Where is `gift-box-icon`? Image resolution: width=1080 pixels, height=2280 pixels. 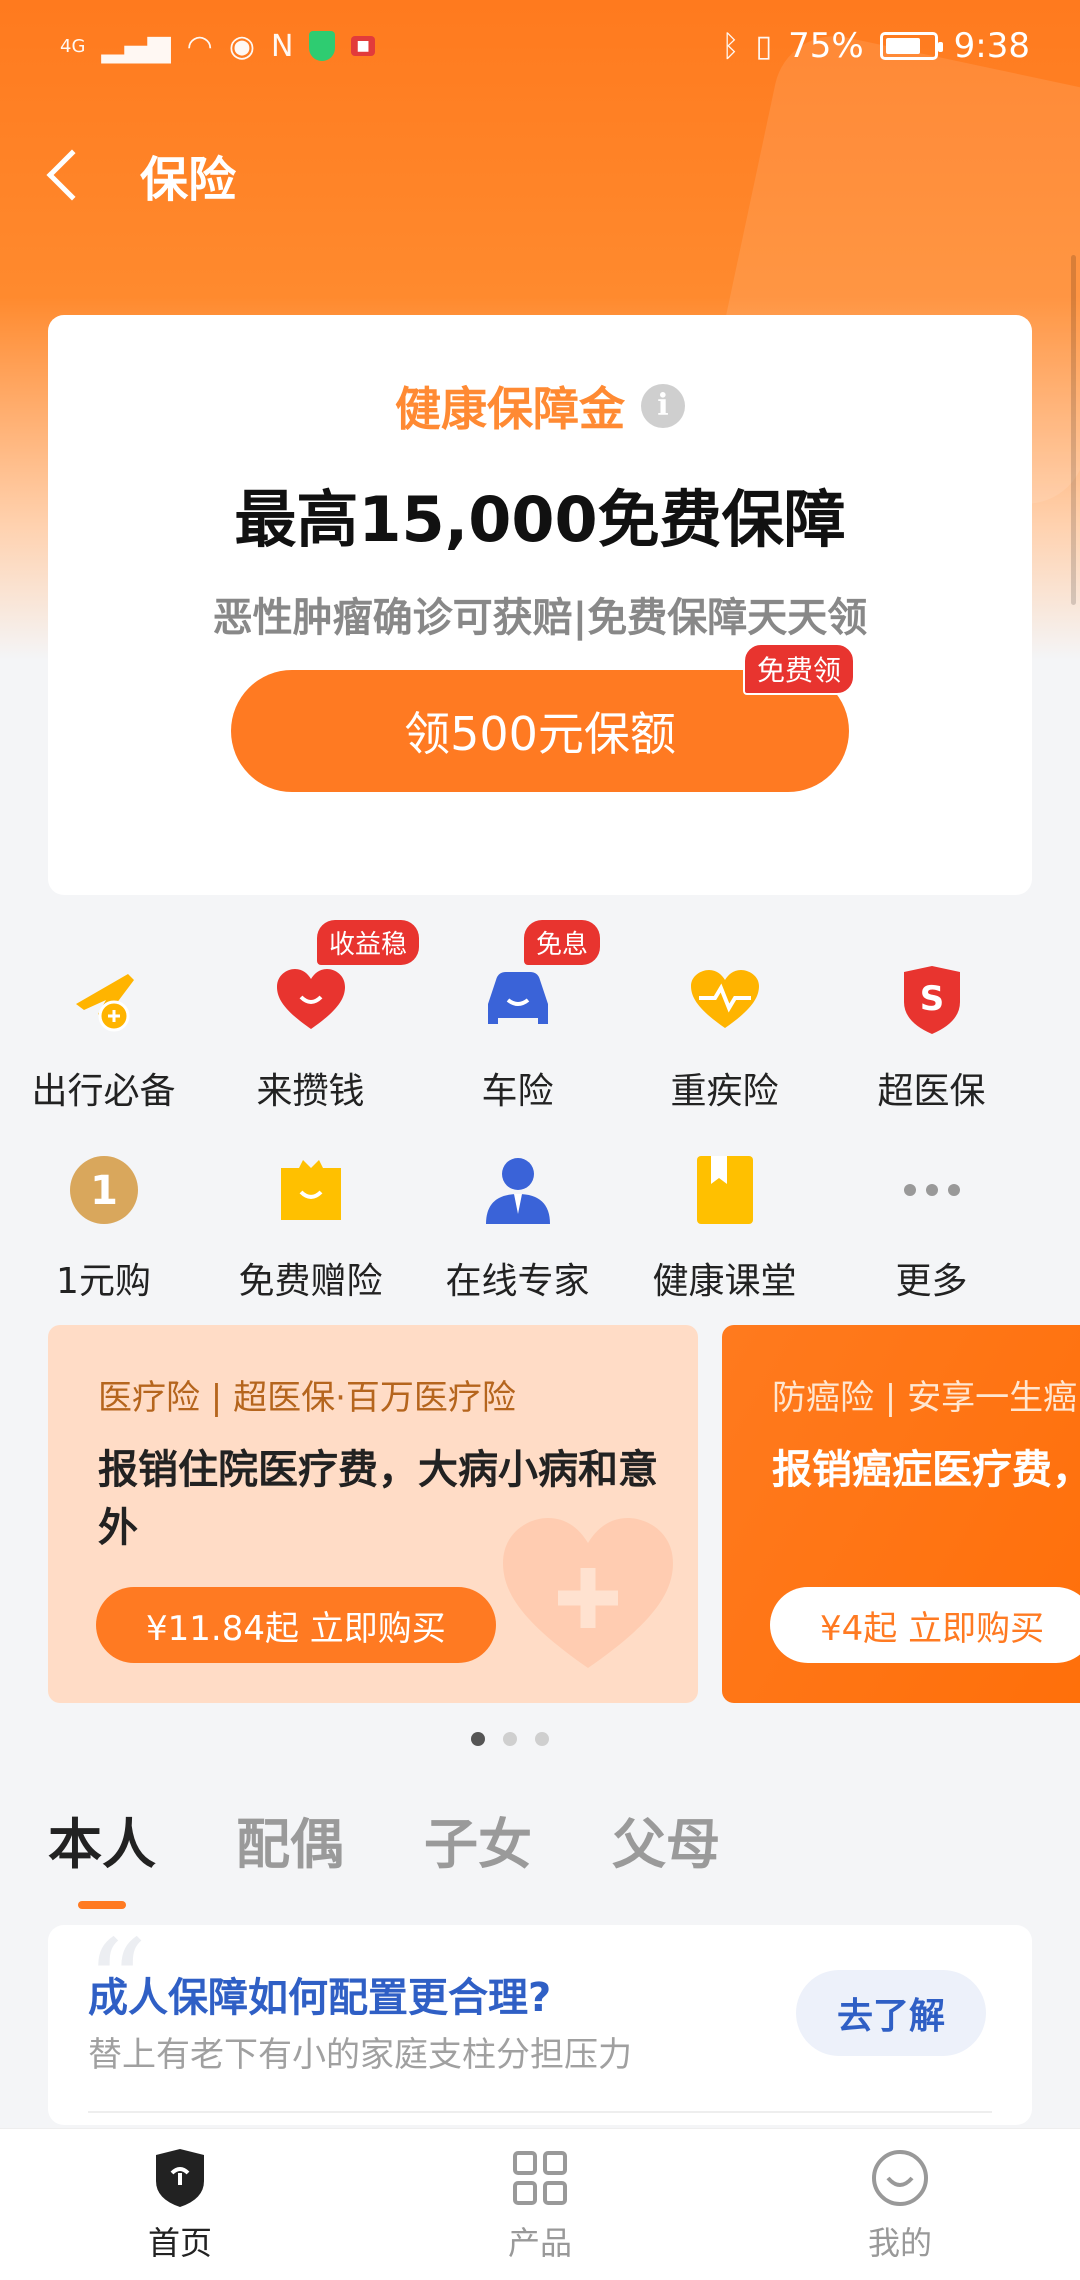
gift-box-icon is located at coordinates (311, 1190).